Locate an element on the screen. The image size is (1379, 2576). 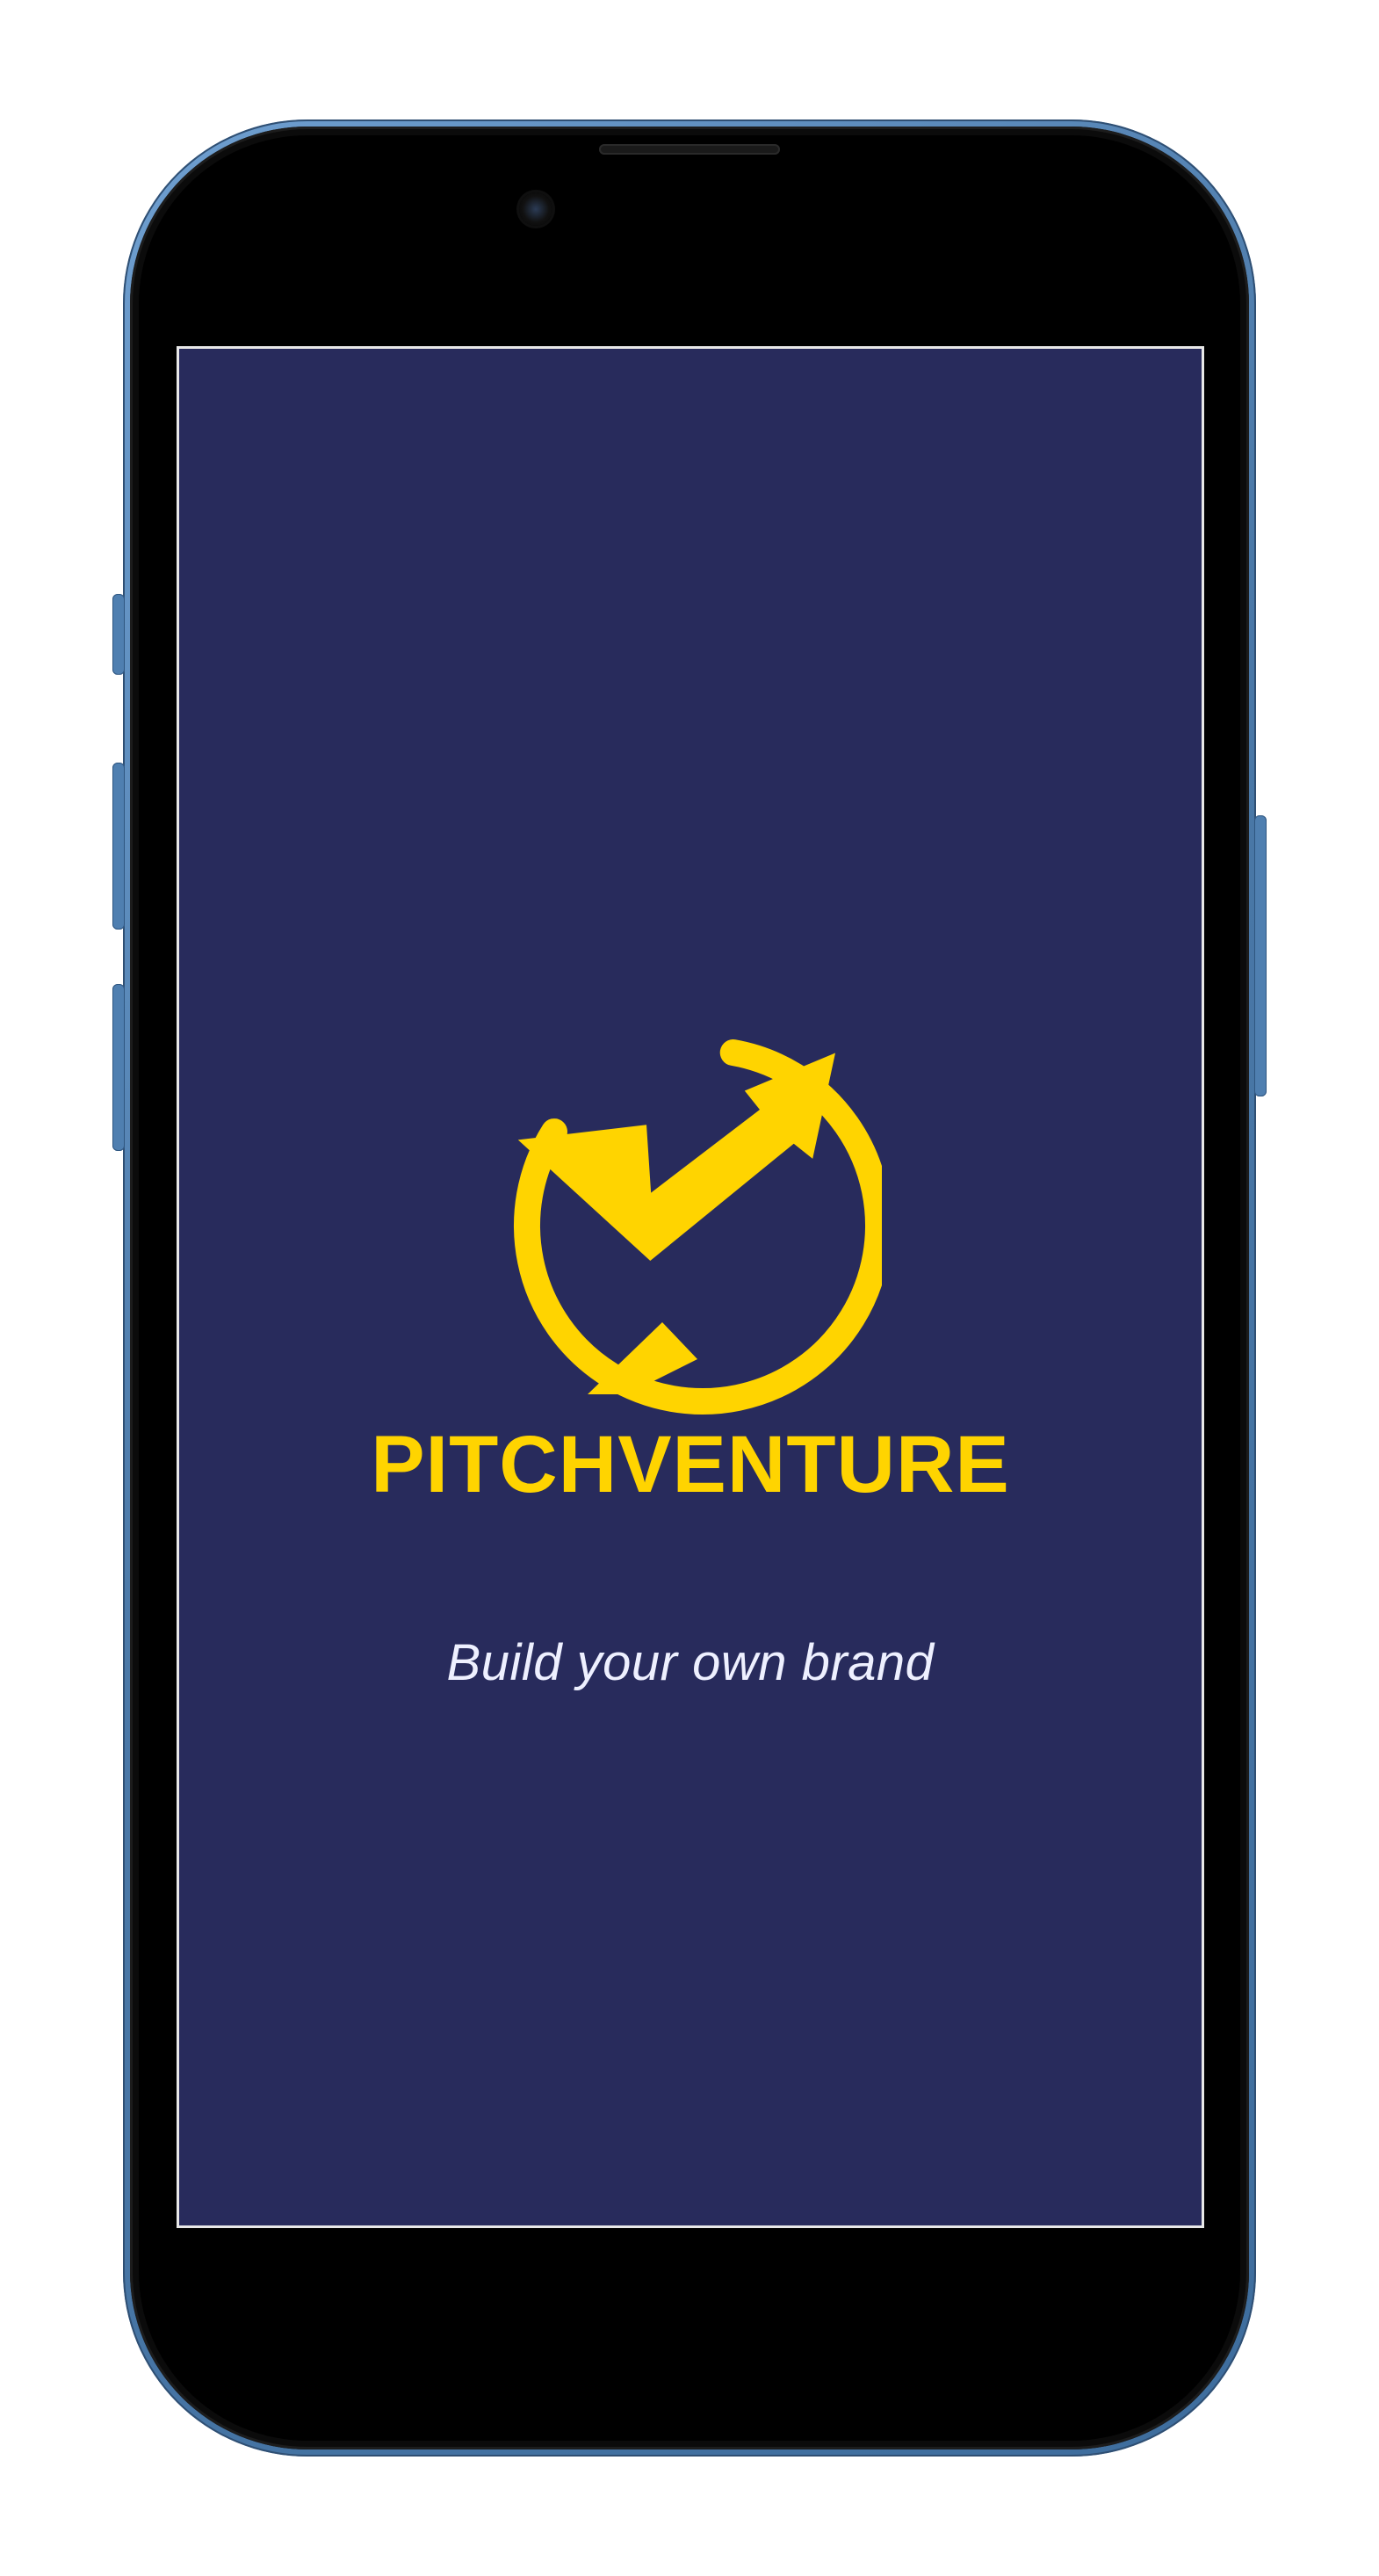
front-camera is located at coordinates (535, 209).